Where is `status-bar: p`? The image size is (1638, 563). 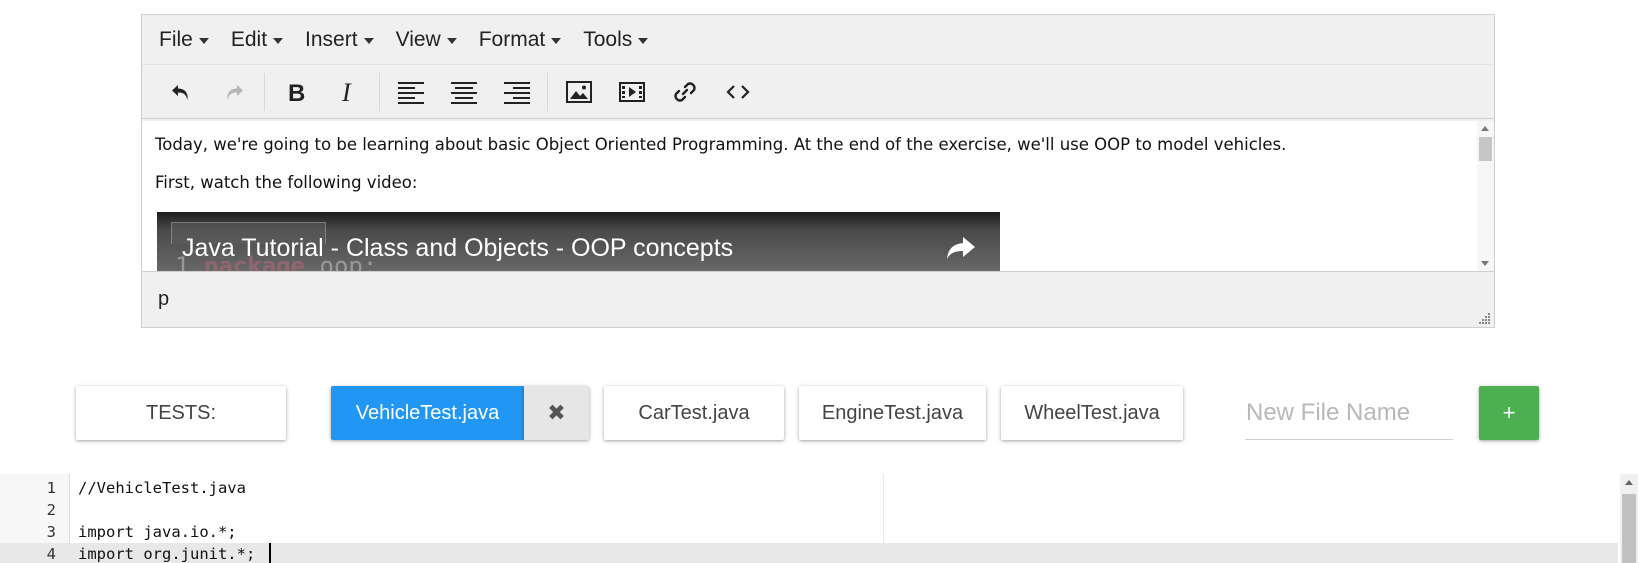 status-bar: p is located at coordinates (818, 299).